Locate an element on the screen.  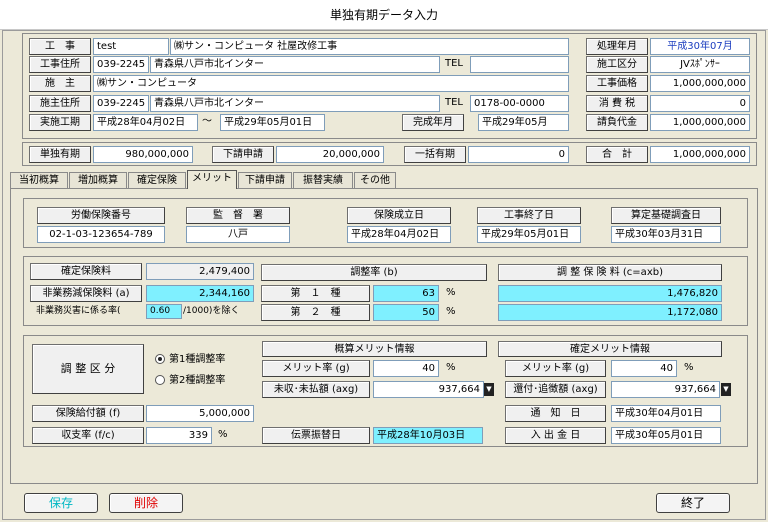
shitauke-field: 20,000,000 is located at coordinates (330, 154).